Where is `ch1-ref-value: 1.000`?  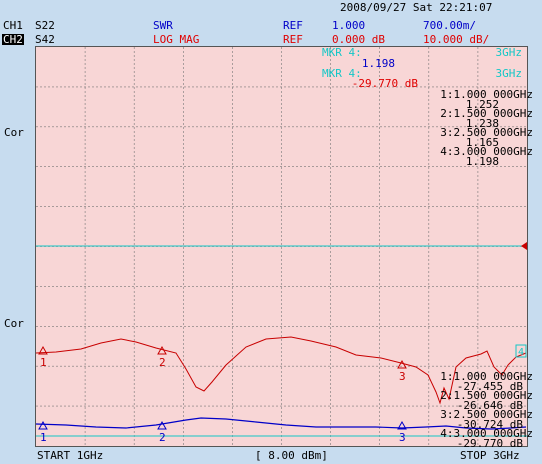 ch1-ref-value: 1.000 is located at coordinates (348, 25).